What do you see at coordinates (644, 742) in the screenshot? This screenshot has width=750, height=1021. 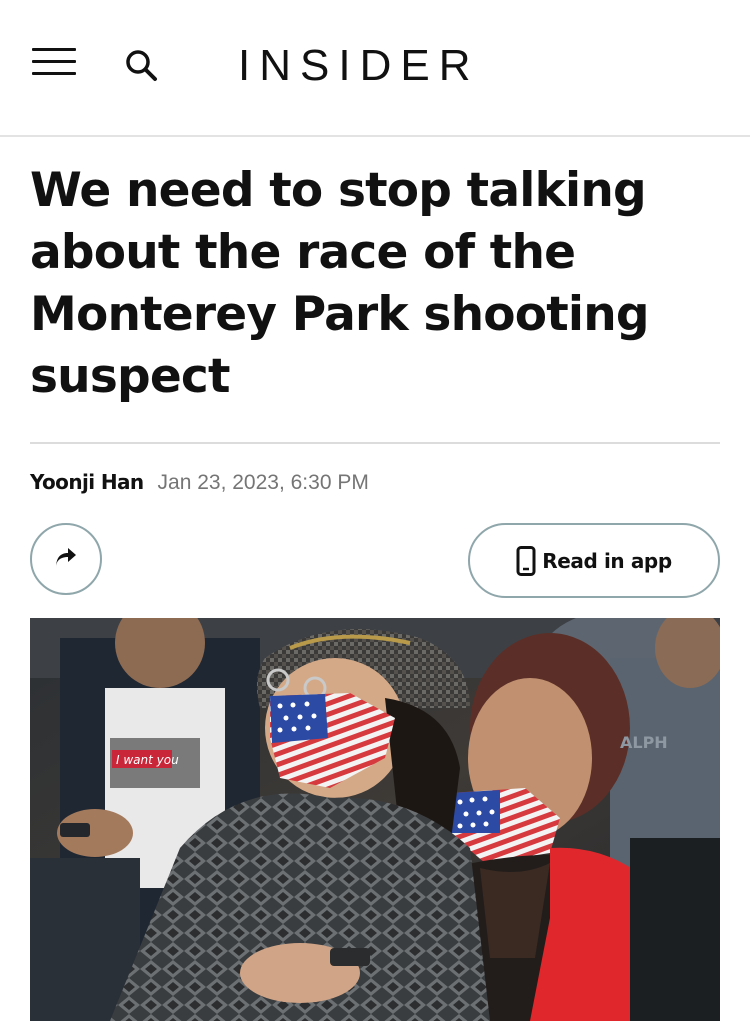 I see `jacket-print-text: ALPH` at bounding box center [644, 742].